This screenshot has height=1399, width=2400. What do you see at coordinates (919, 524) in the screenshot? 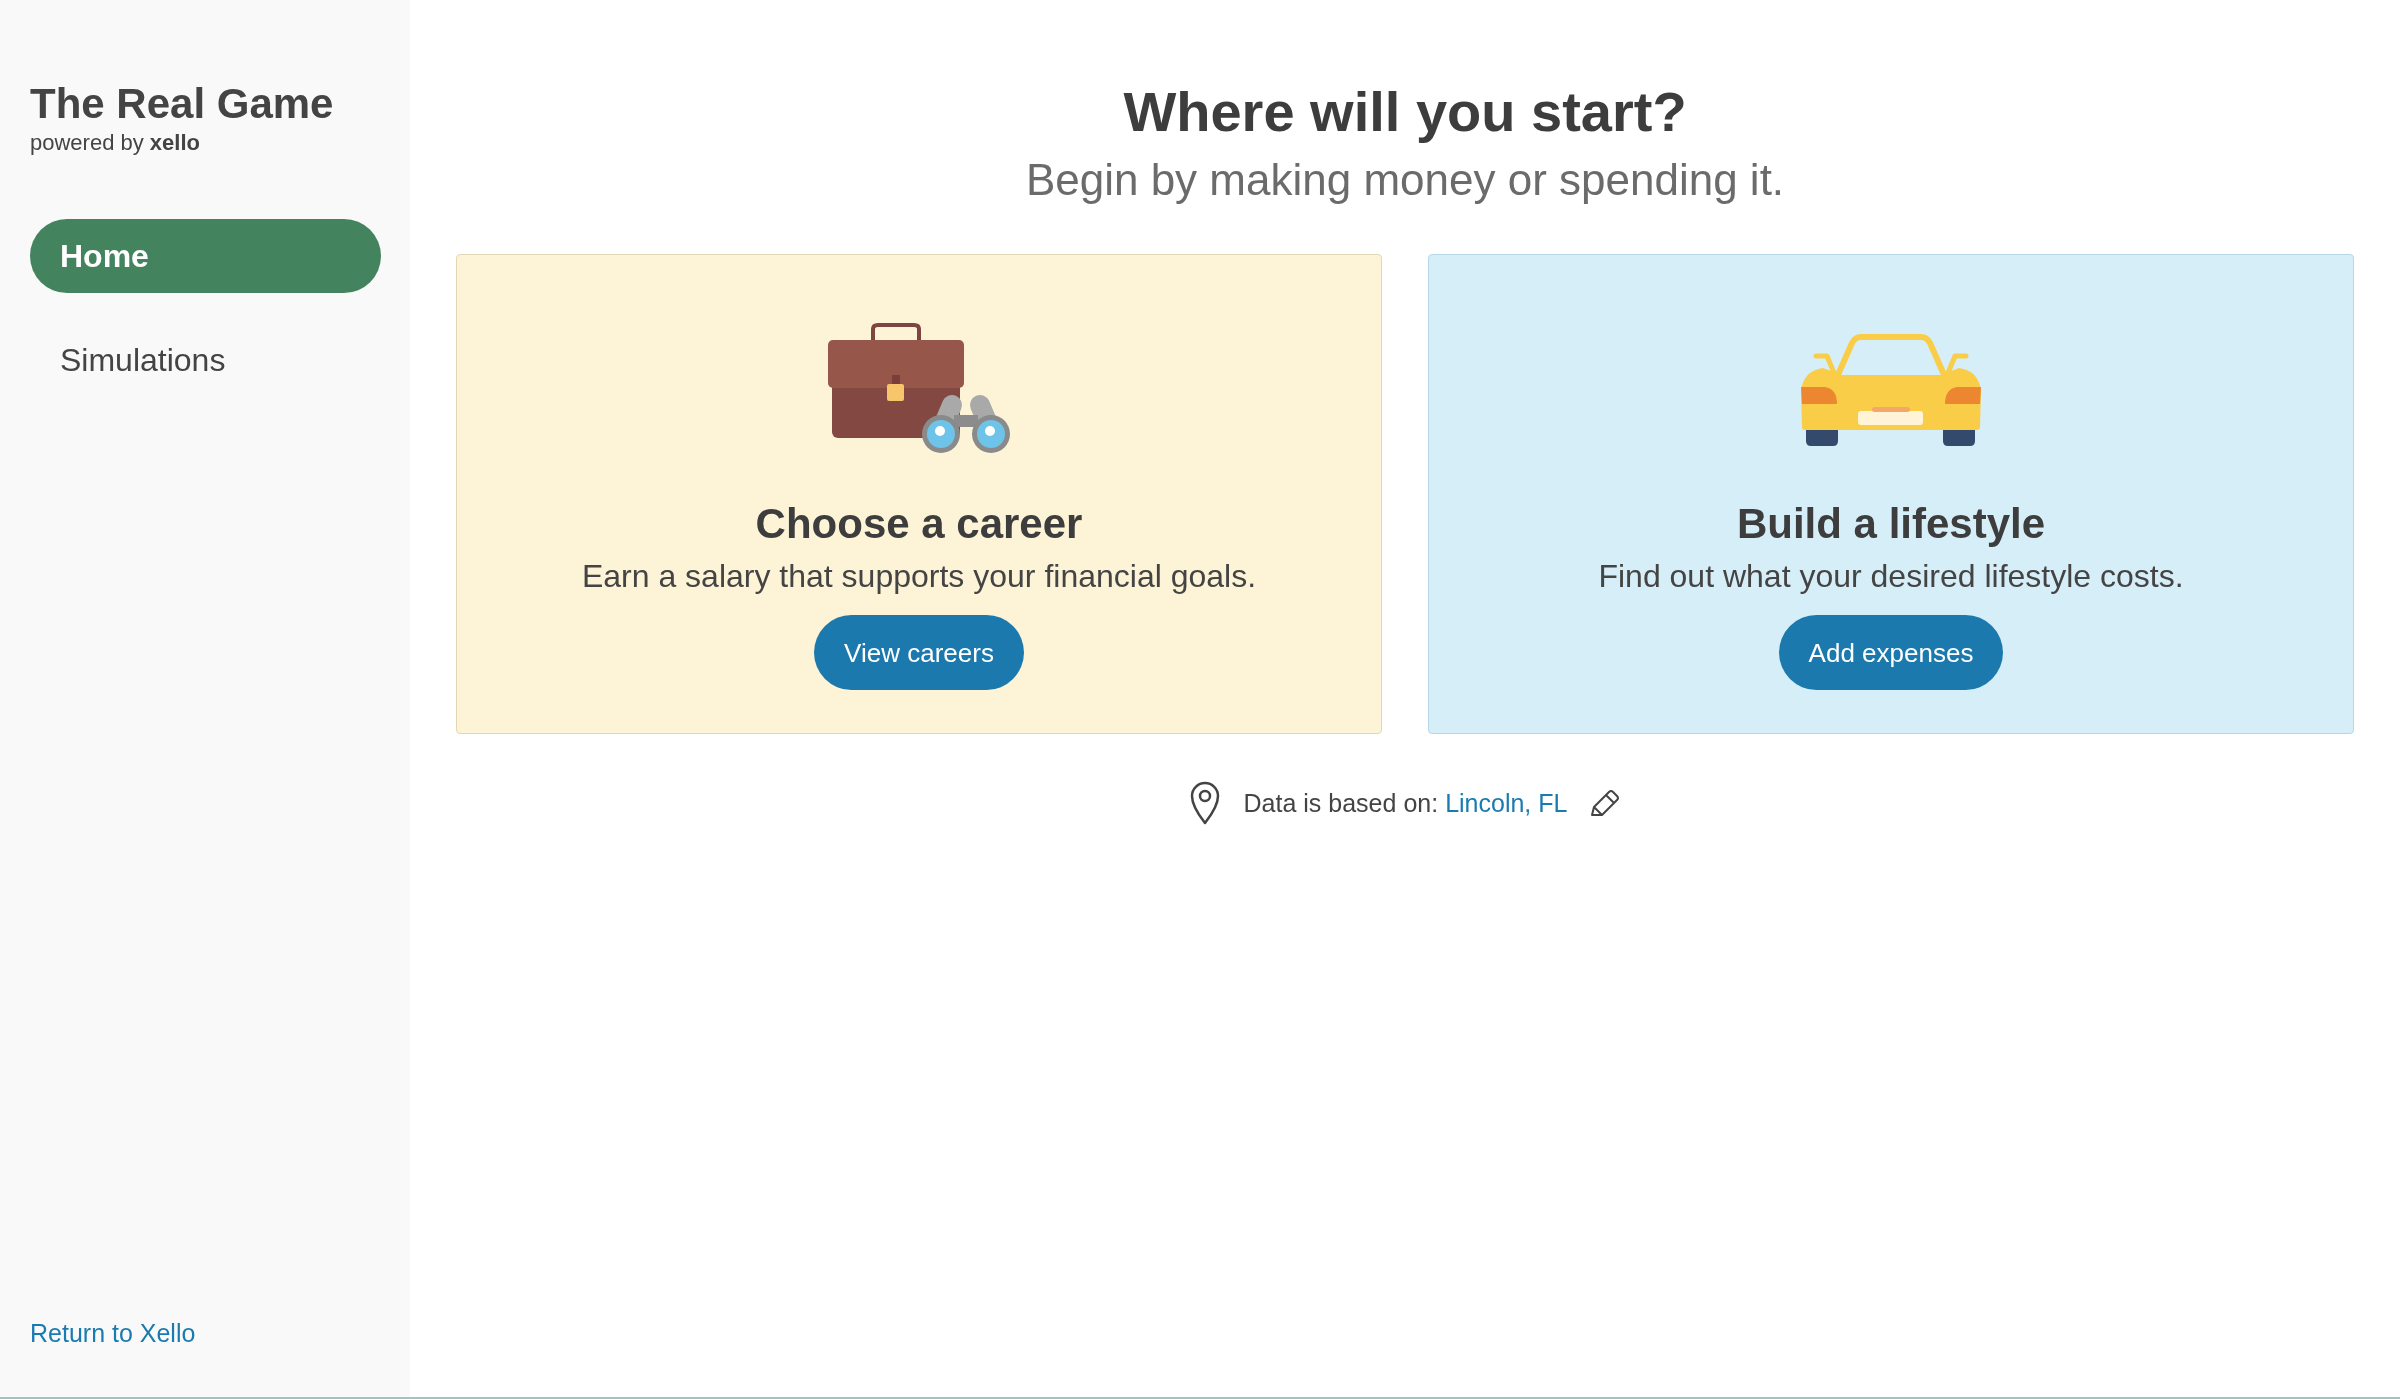
I see `card-title: Choose a career` at bounding box center [919, 524].